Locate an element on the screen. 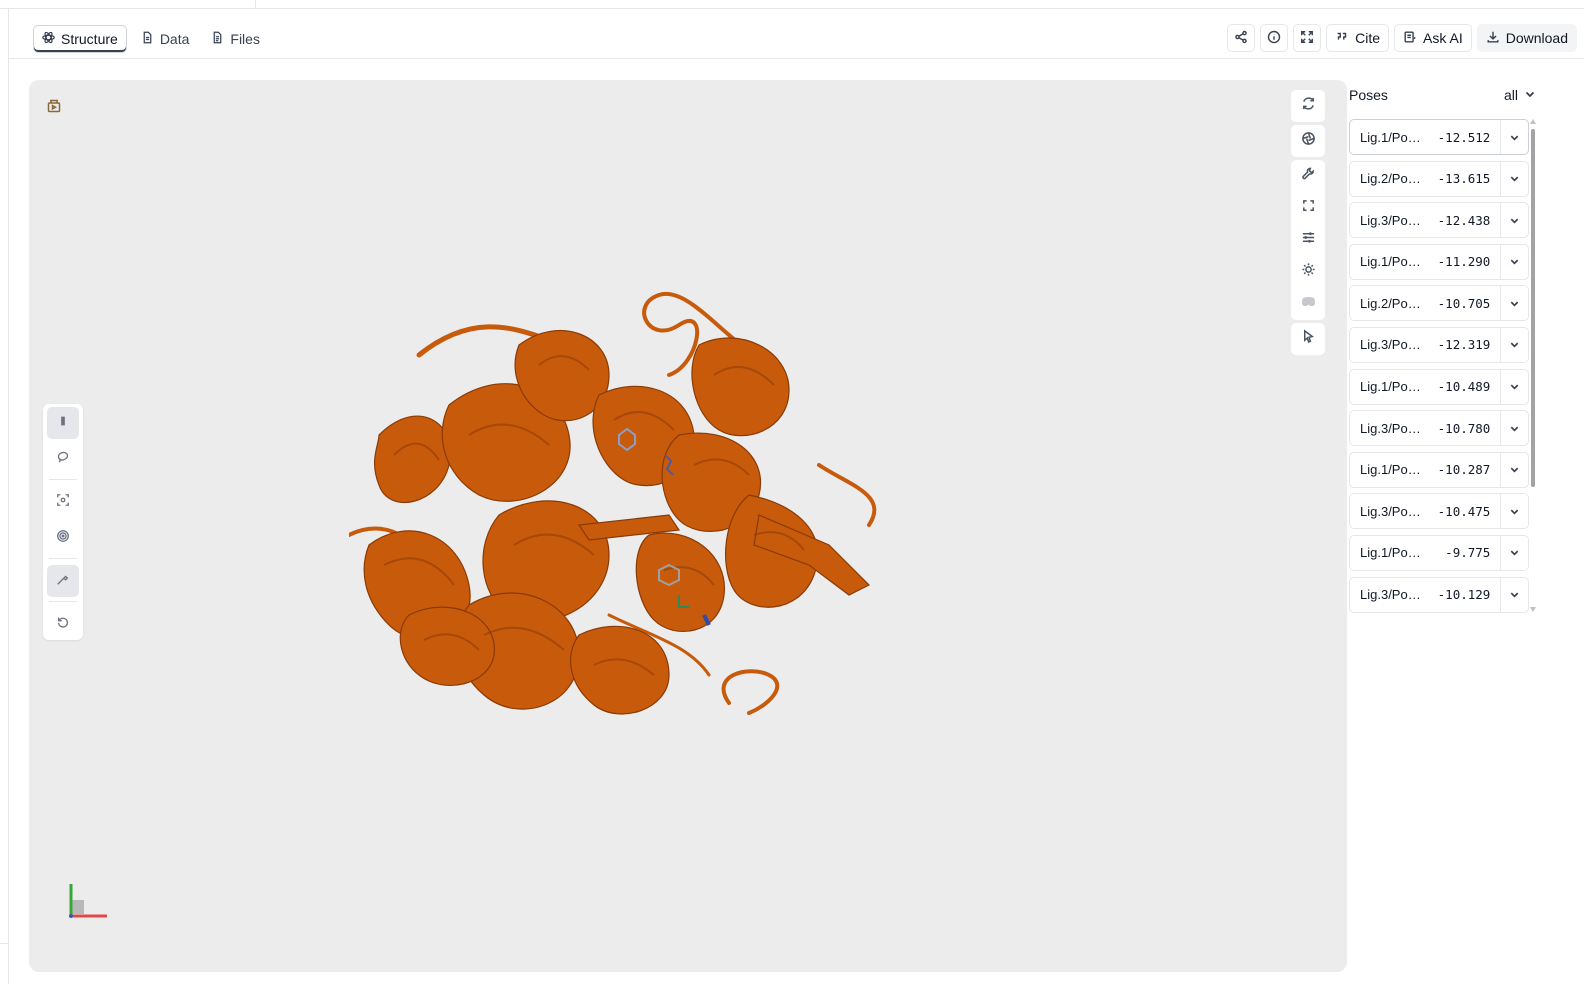  pose-row: Lig.2/Pos... -13.615 is located at coordinates (1439, 178).